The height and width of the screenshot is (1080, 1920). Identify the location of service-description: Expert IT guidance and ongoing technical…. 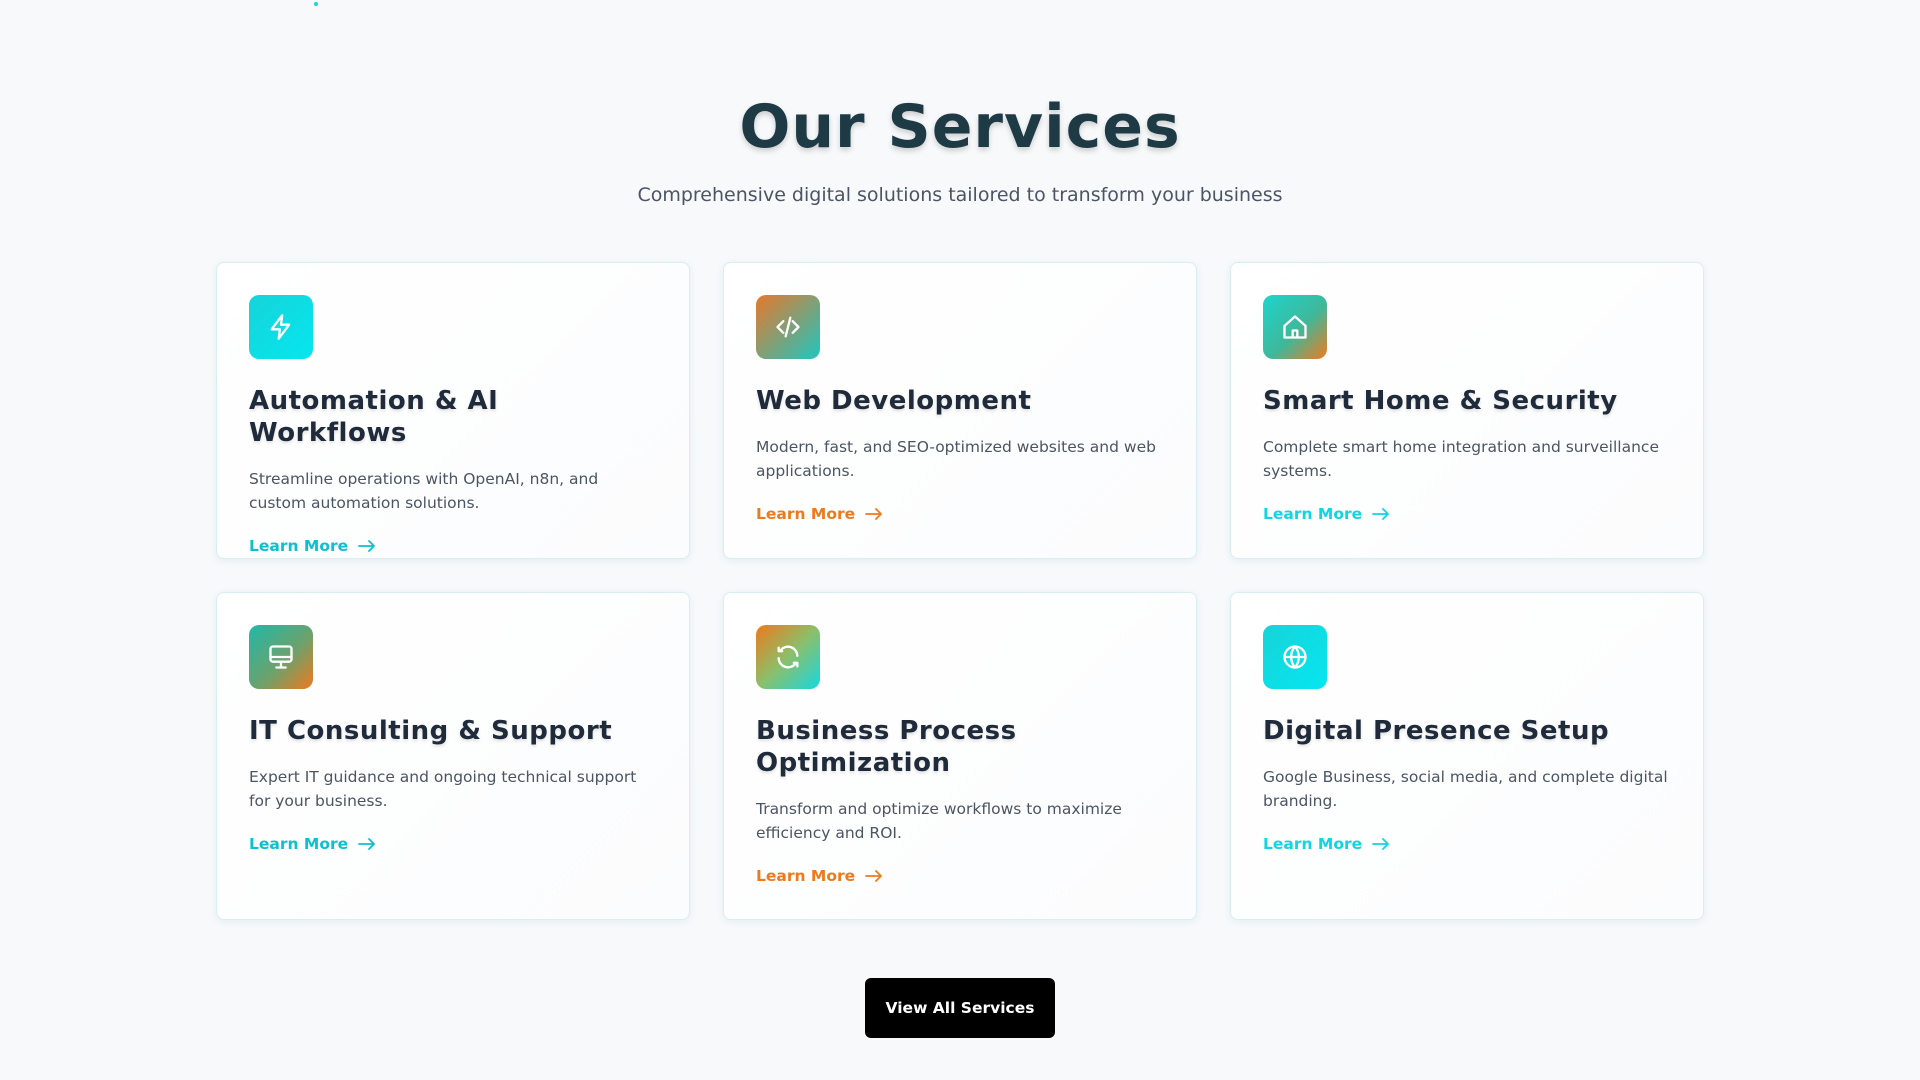
(443, 789).